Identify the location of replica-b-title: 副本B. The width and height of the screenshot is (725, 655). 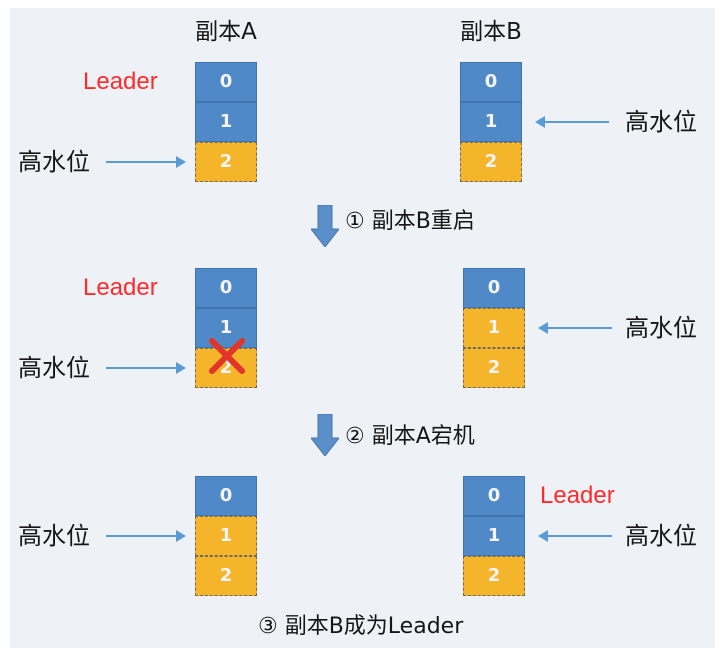
(491, 32).